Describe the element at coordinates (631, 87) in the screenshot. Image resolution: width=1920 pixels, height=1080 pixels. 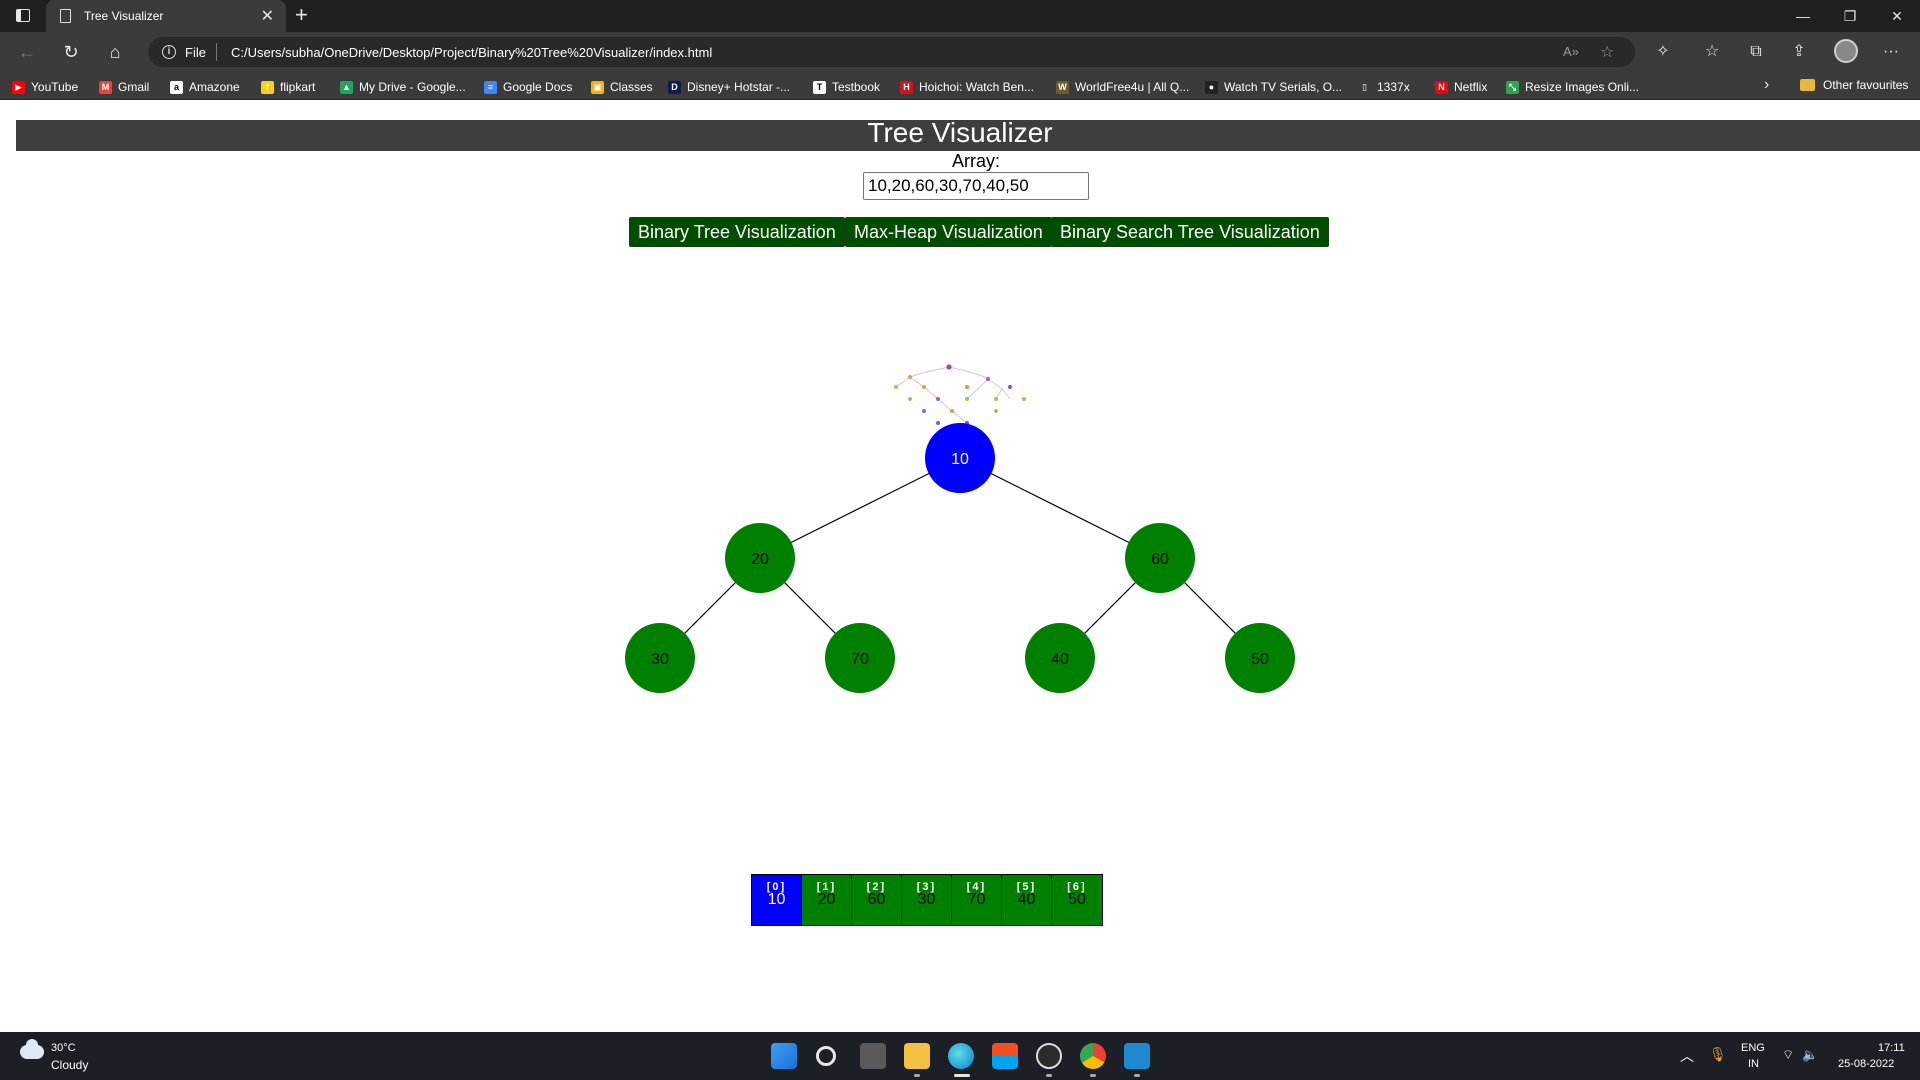
I see `bookmark-label: Classes` at that location.